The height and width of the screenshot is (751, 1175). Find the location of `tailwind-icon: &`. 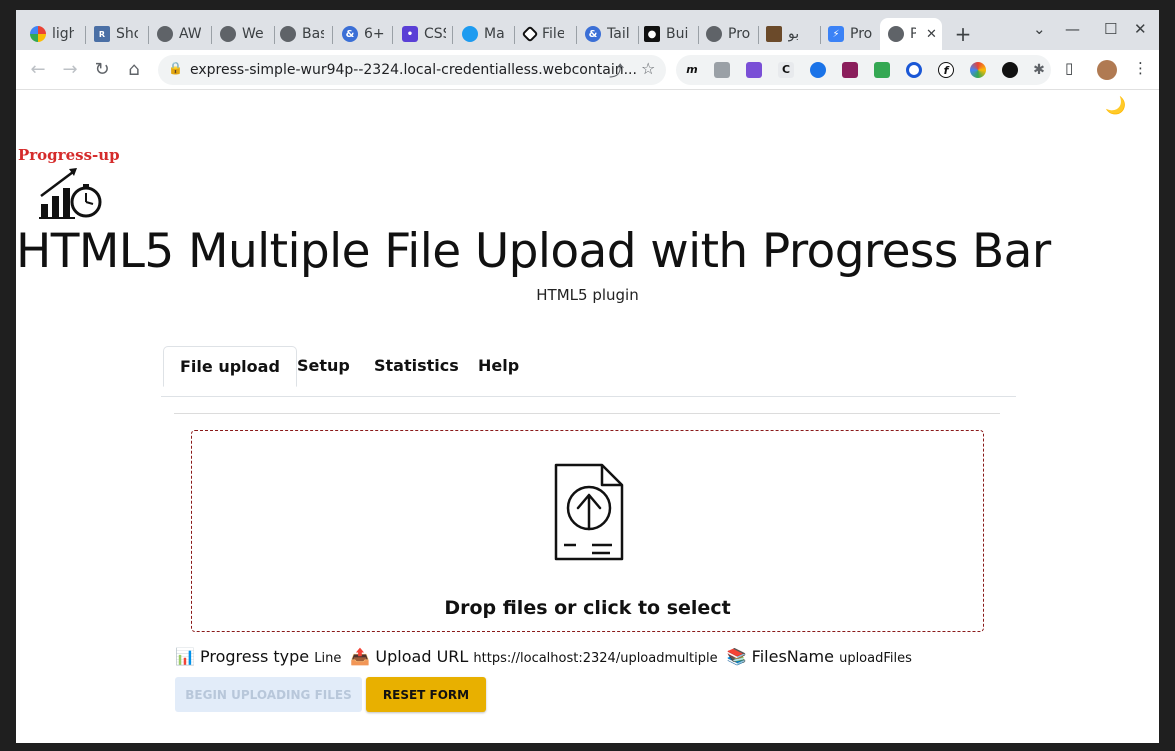

tailwind-icon: & is located at coordinates (350, 34).